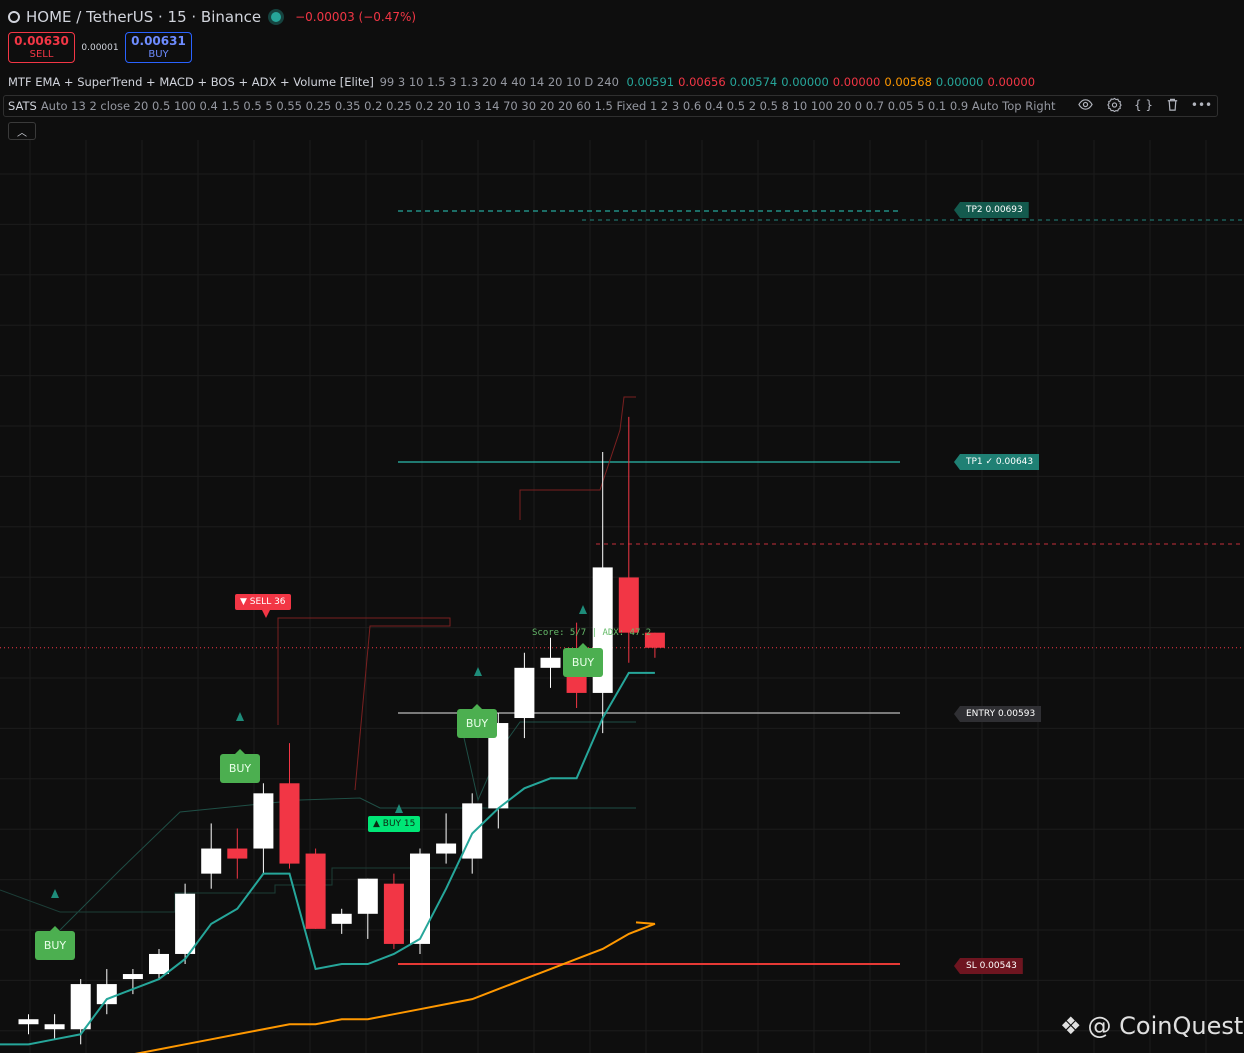 The height and width of the screenshot is (1053, 1244). Describe the element at coordinates (1114, 104) in the screenshot. I see `gear-icon` at that location.